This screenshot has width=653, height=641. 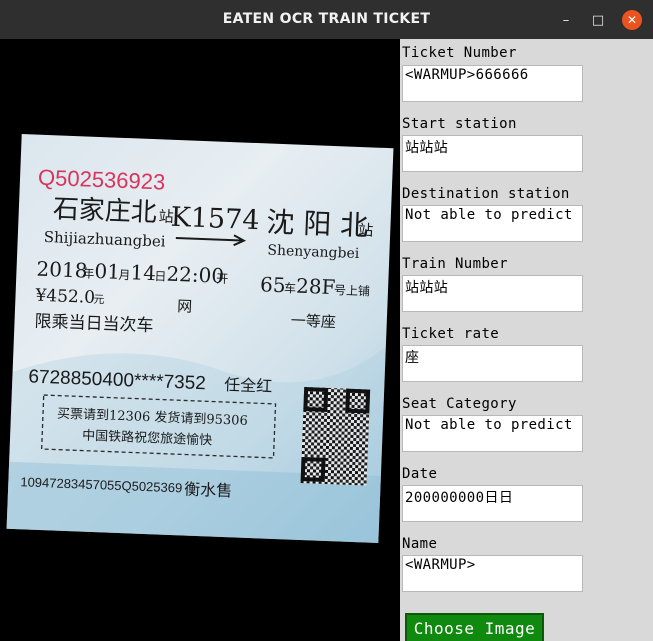 I want to click on maximize-icon: □, so click(x=598, y=20).